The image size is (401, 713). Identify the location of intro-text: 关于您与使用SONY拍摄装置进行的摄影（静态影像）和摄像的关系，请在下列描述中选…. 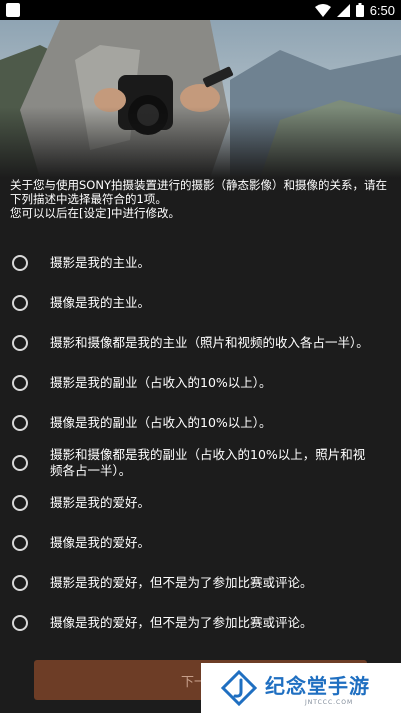
(201, 199).